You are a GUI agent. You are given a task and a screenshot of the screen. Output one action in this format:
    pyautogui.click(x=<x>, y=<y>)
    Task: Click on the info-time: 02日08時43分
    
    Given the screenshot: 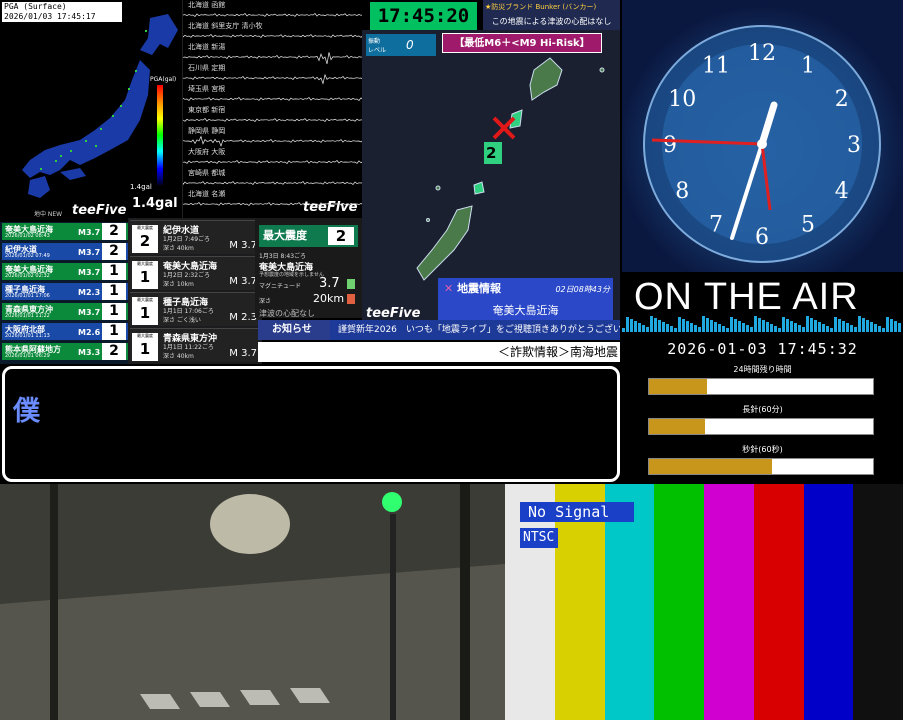 What is the action you would take?
    pyautogui.click(x=582, y=289)
    